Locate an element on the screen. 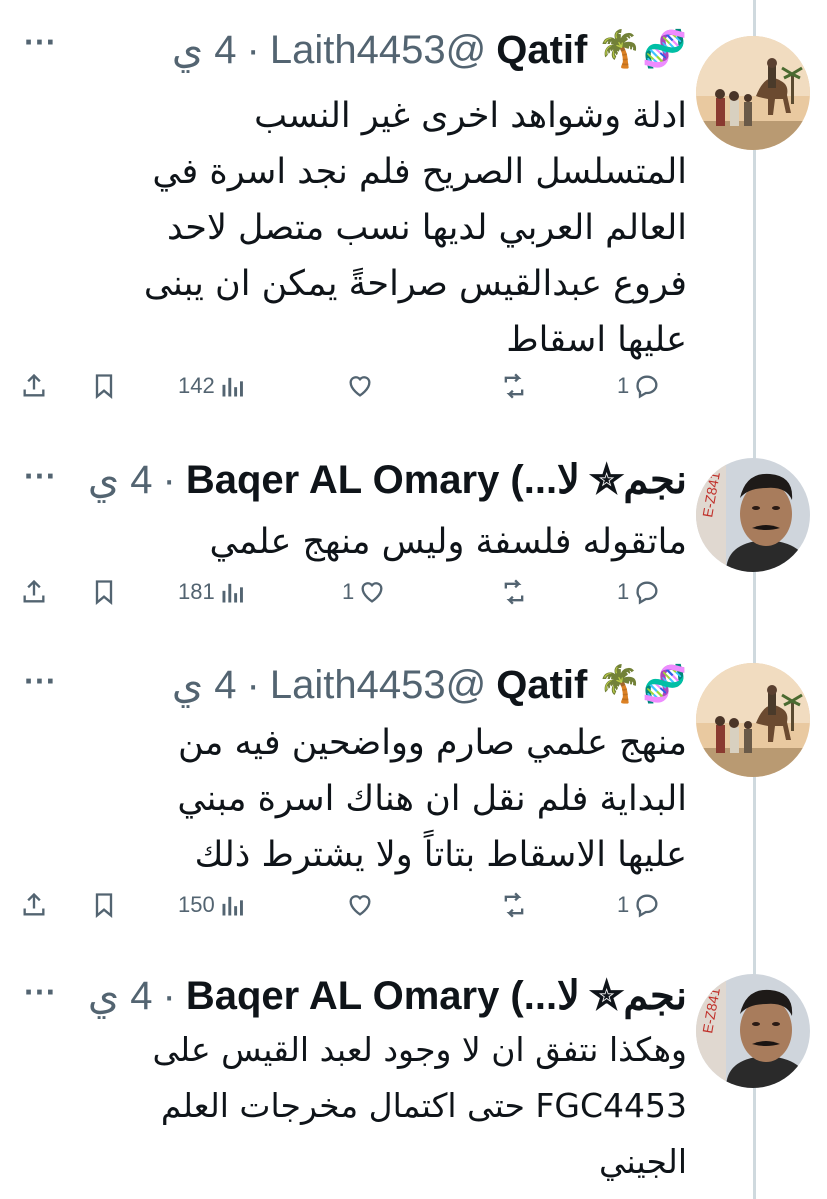 This screenshot has width=827, height=1199. views-count: 181 is located at coordinates (196, 591).